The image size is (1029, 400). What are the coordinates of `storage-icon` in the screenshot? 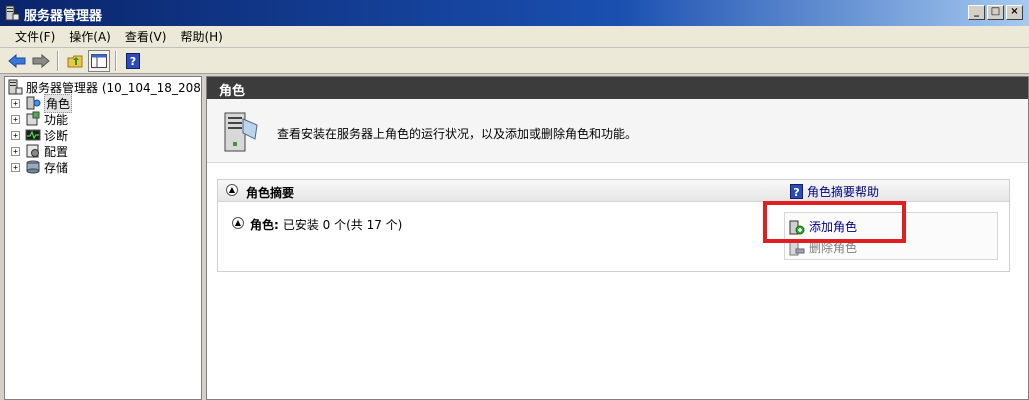 It's located at (33, 167).